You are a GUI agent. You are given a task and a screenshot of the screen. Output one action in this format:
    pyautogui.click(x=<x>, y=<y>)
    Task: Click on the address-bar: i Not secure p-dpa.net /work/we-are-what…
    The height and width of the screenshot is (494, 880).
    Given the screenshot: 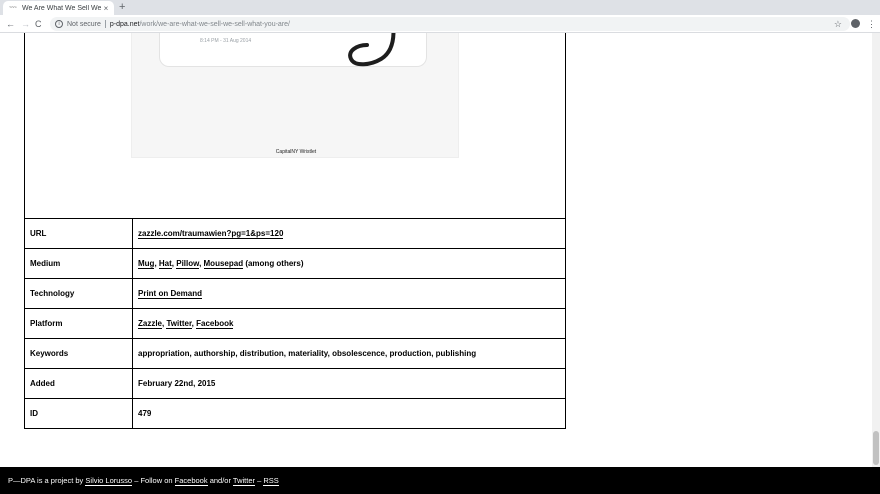 What is the action you would take?
    pyautogui.click(x=450, y=24)
    